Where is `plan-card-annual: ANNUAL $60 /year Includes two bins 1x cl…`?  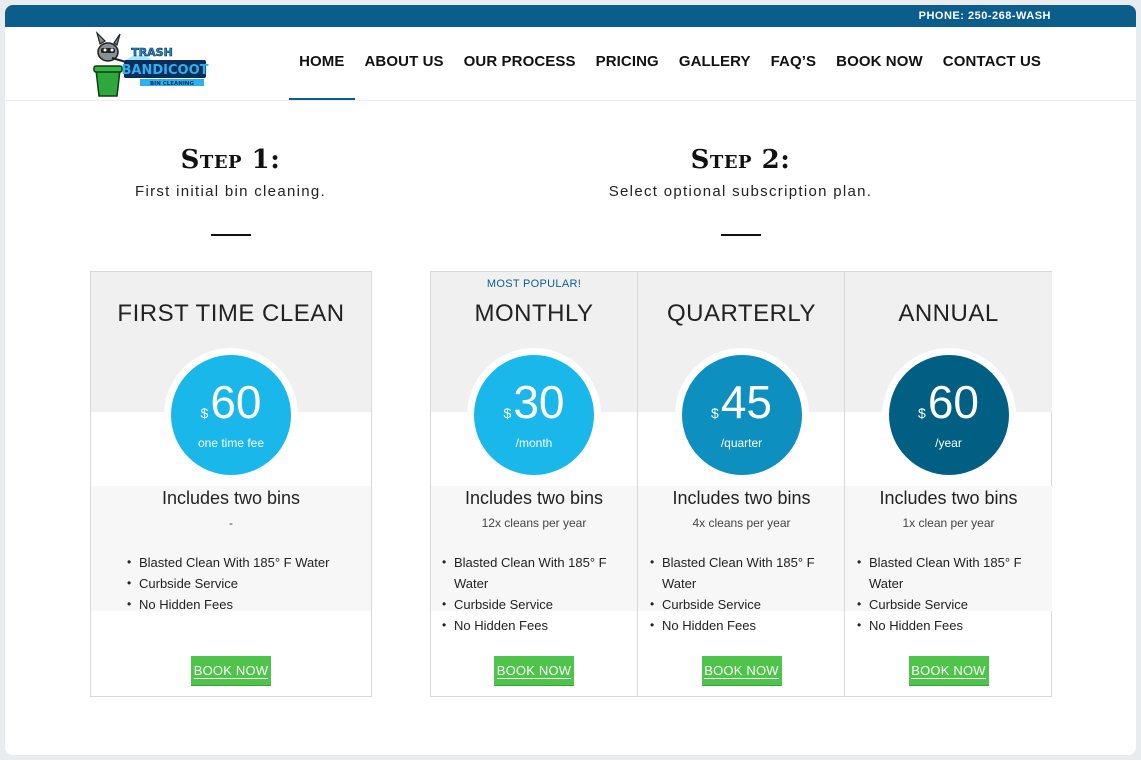
plan-card-annual: ANNUAL $60 /year Includes two bins 1x cl… is located at coordinates (948, 484).